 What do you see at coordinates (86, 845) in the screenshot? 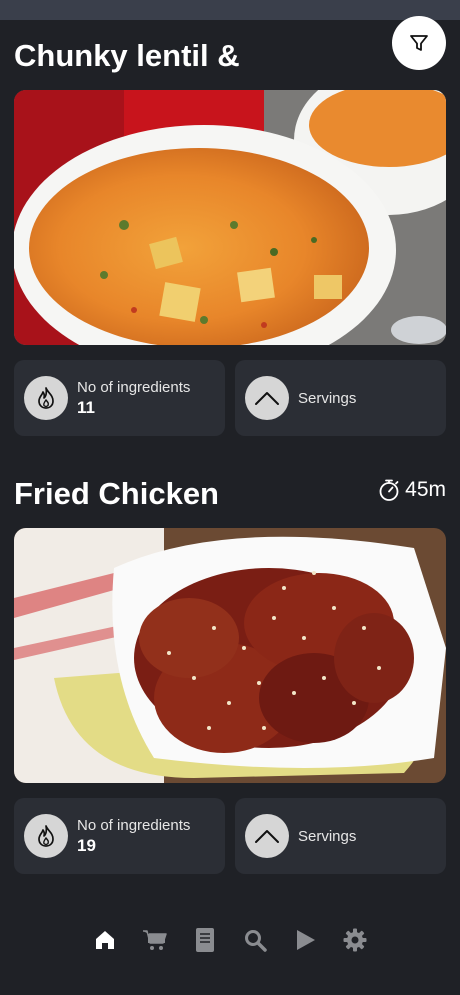
I see `ingredients-count: 19` at bounding box center [86, 845].